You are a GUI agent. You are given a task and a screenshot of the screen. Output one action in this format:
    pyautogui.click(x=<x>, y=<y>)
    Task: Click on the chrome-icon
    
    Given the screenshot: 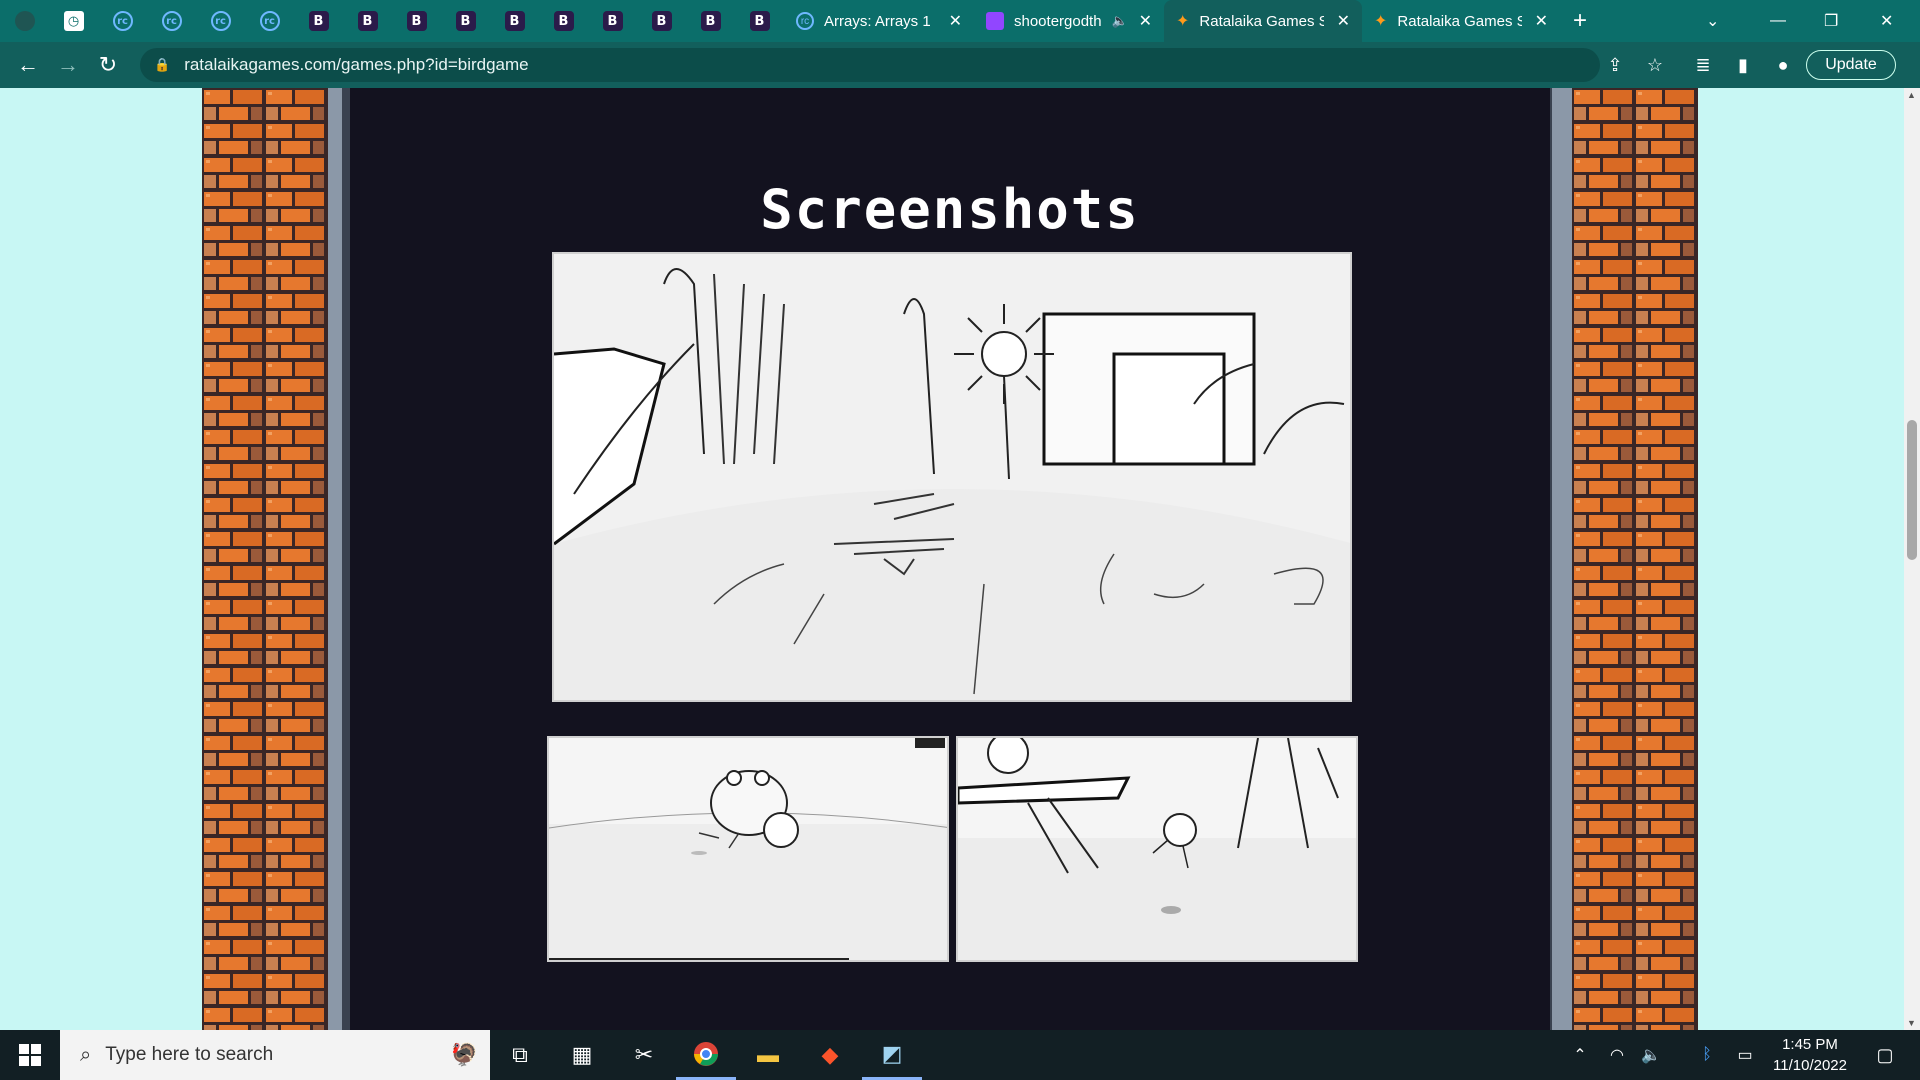 What is the action you would take?
    pyautogui.click(x=706, y=1055)
    